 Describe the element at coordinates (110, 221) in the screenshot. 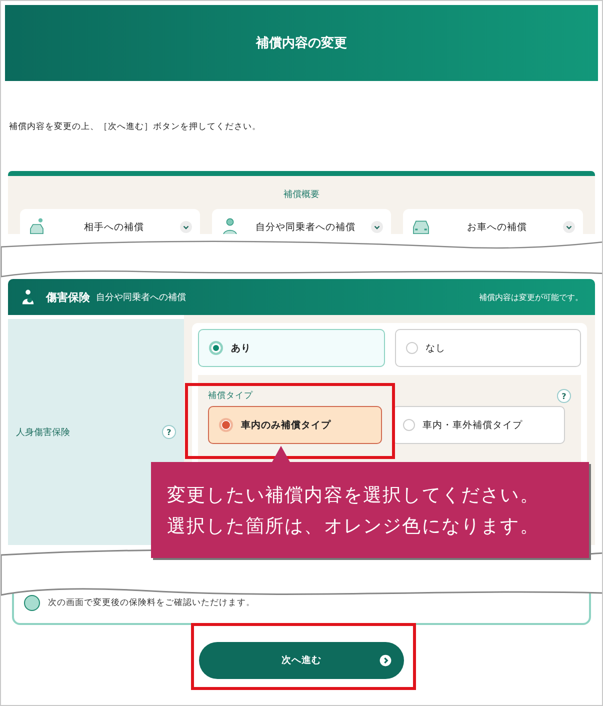

I see `summary-card: 相手への補償` at that location.